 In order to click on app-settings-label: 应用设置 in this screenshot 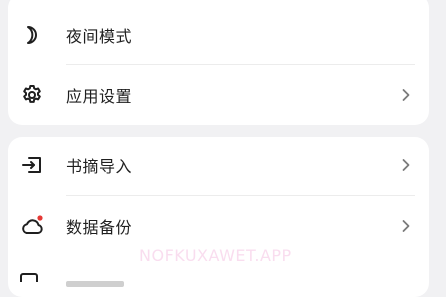, I will do `click(99, 96)`.